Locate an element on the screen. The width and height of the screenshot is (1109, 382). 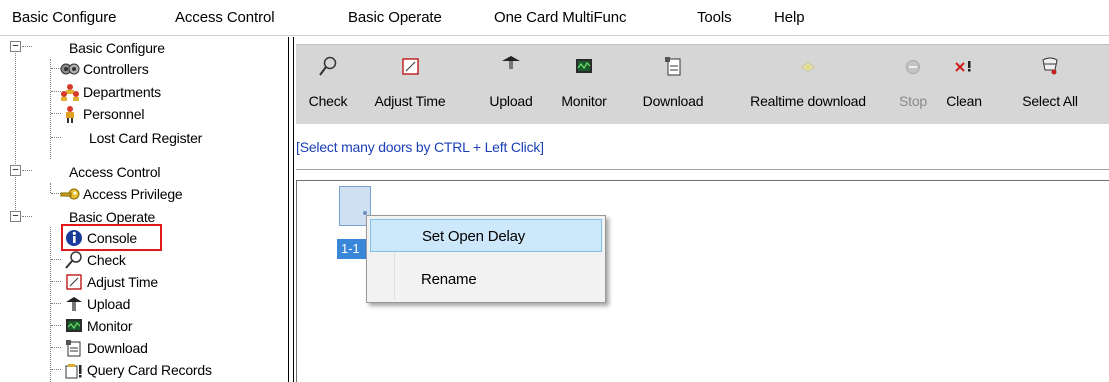
tree-item-personnel: Personnel is located at coordinates (102, 113).